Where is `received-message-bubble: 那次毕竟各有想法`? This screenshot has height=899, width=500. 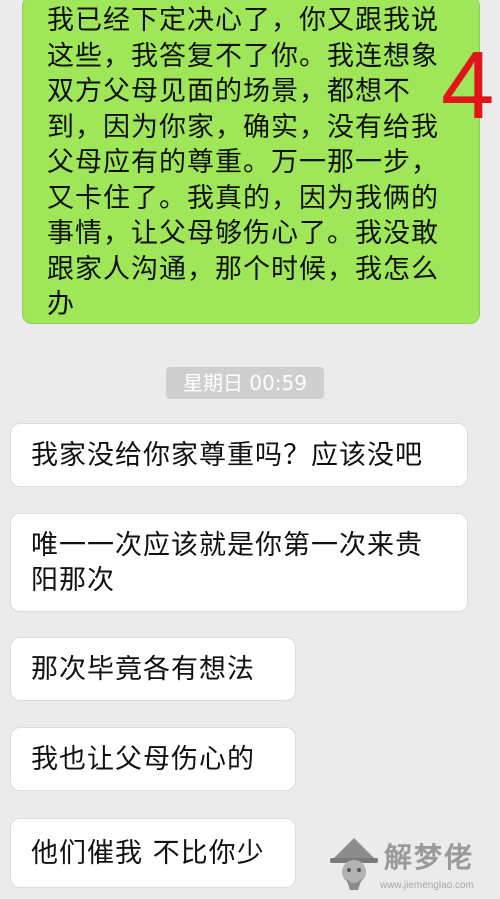
received-message-bubble: 那次毕竟各有想法 is located at coordinates (153, 669).